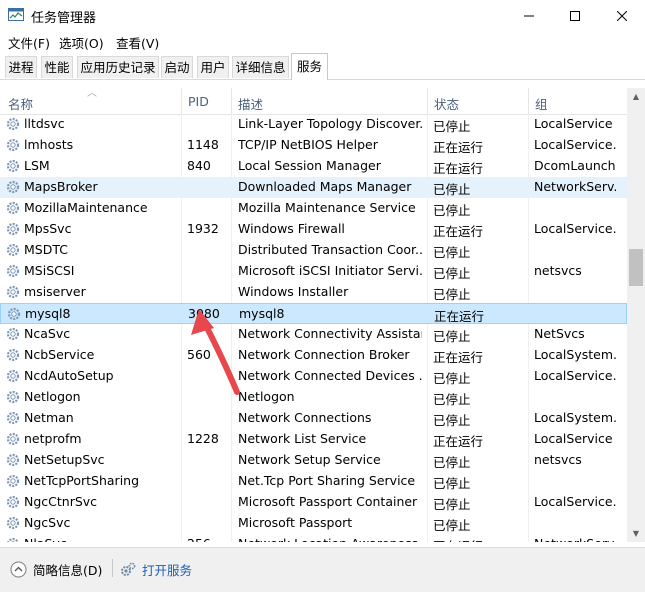  I want to click on service-name-cell: lmhosts, so click(101, 144).